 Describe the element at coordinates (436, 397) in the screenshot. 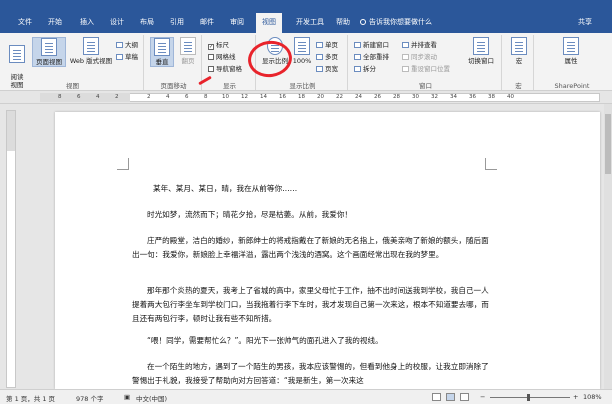

I see `read-mode-view-button` at that location.